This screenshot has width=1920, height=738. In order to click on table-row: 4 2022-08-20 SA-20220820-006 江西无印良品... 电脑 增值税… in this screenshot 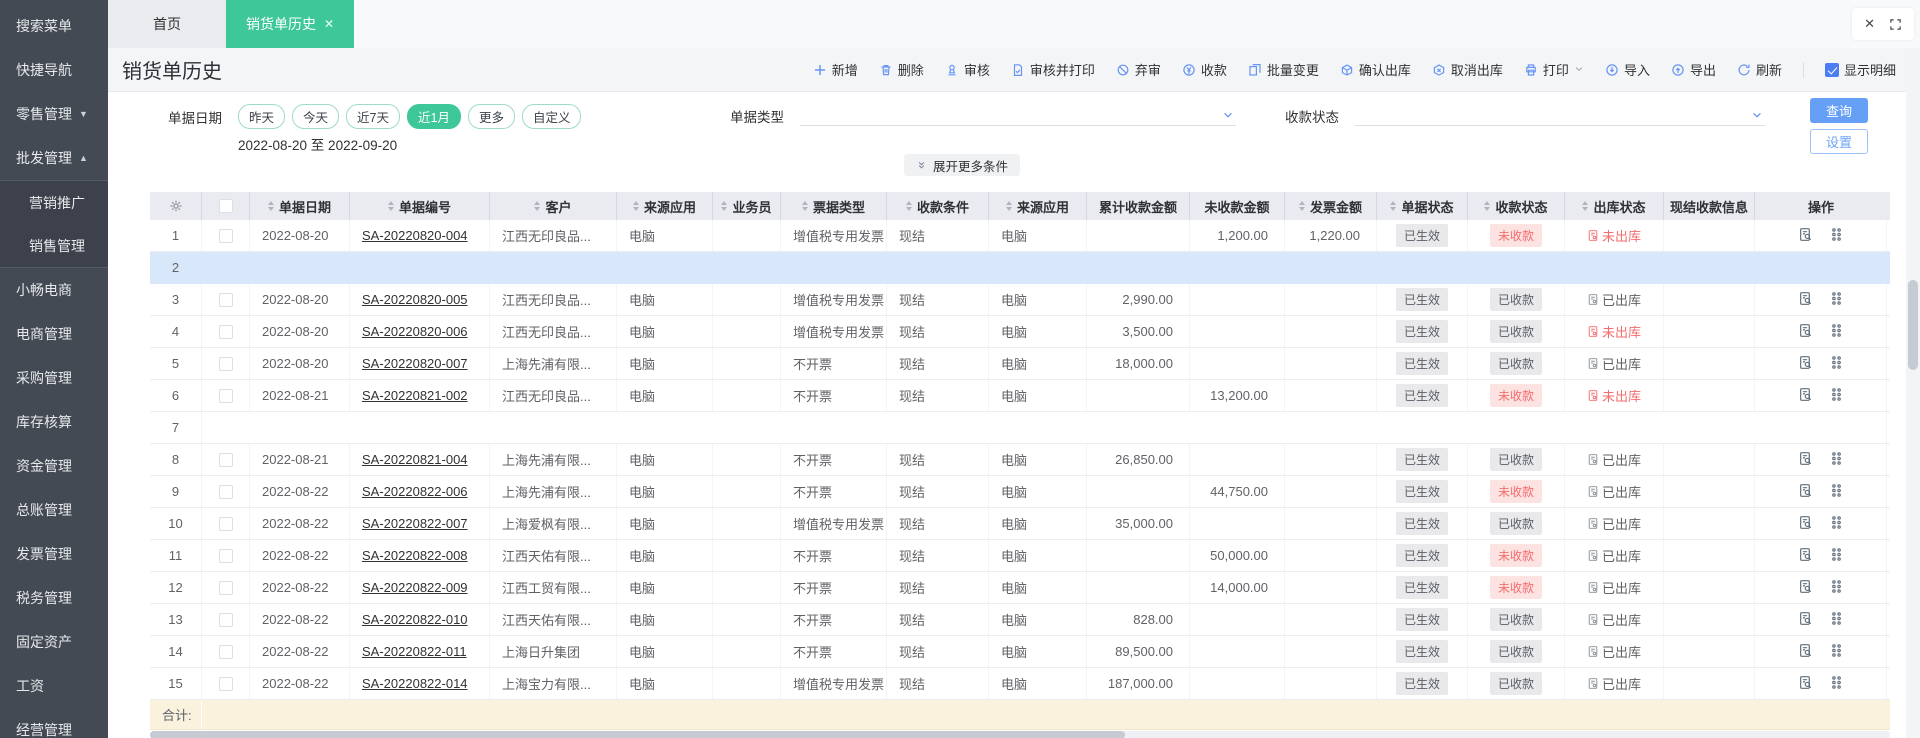, I will do `click(1020, 332)`.